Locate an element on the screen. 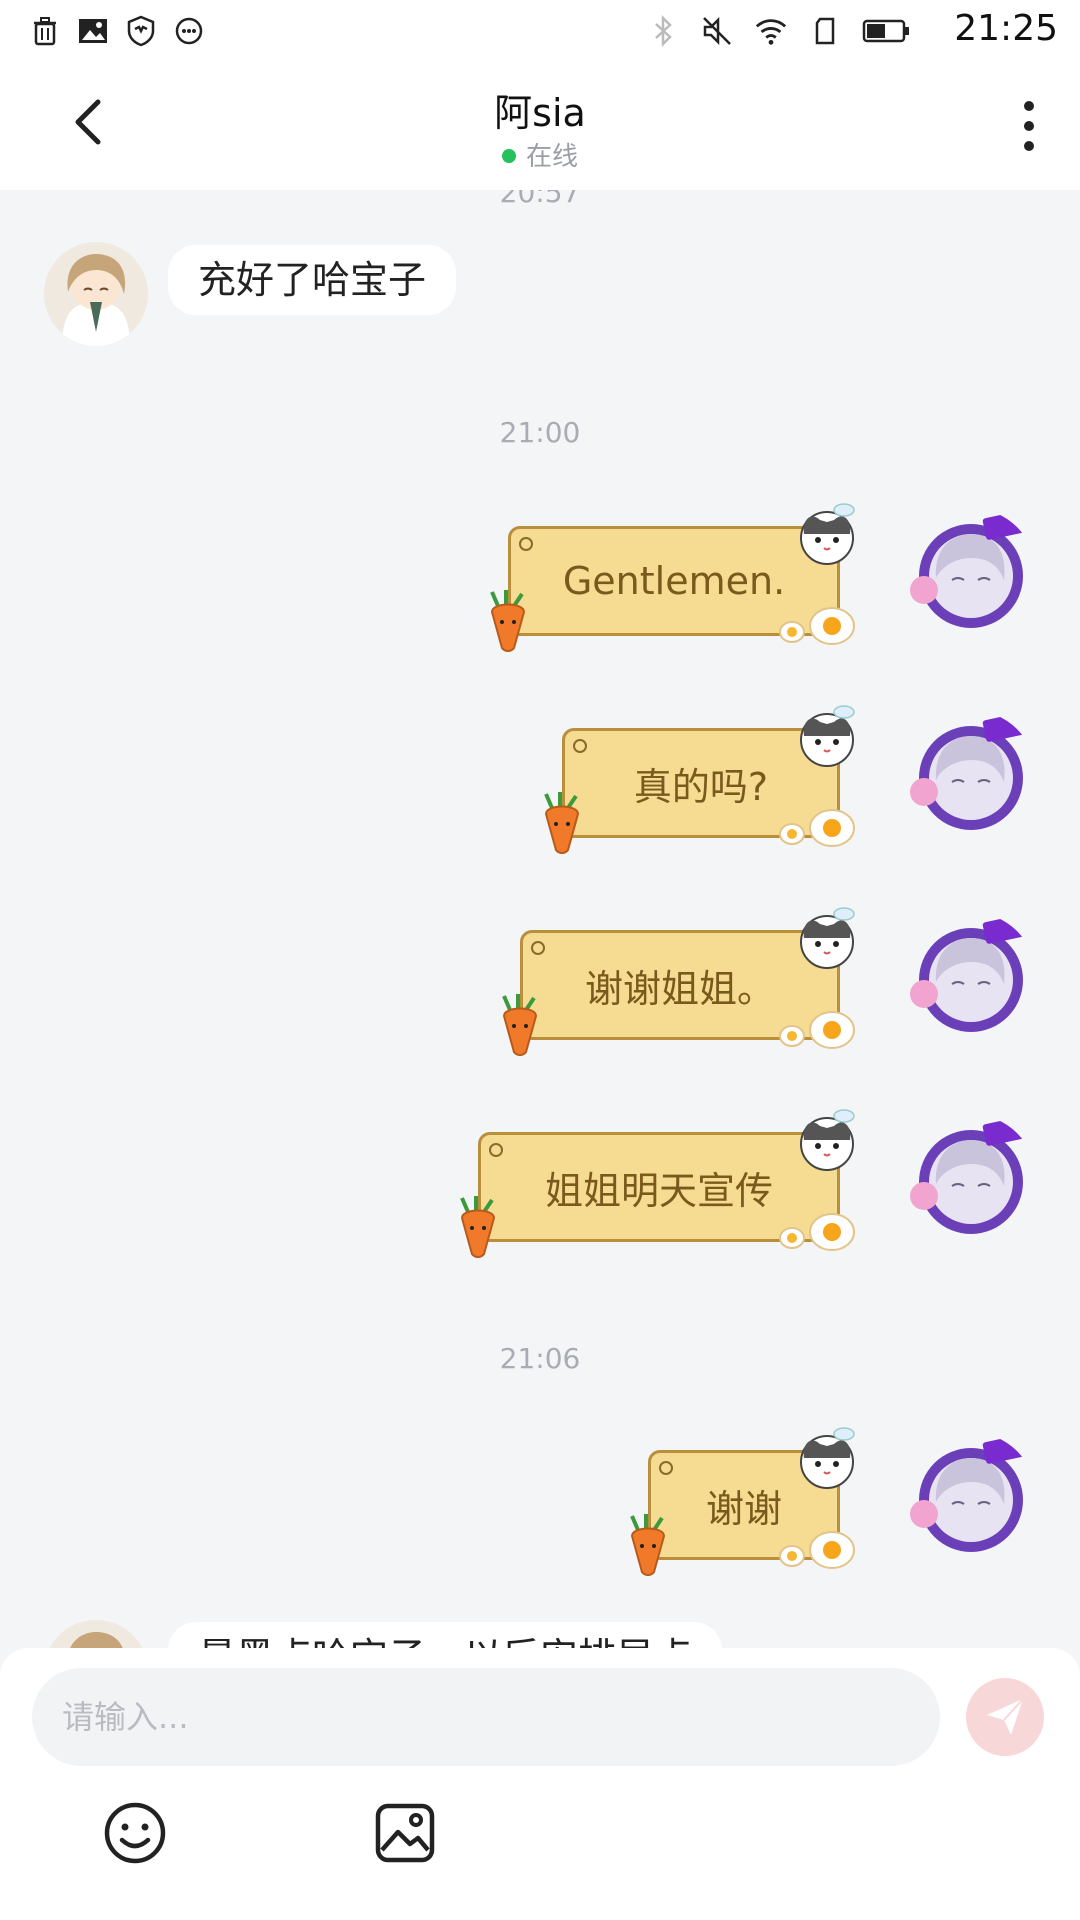 The width and height of the screenshot is (1080, 1920). more-options-button is located at coordinates (1029, 126).